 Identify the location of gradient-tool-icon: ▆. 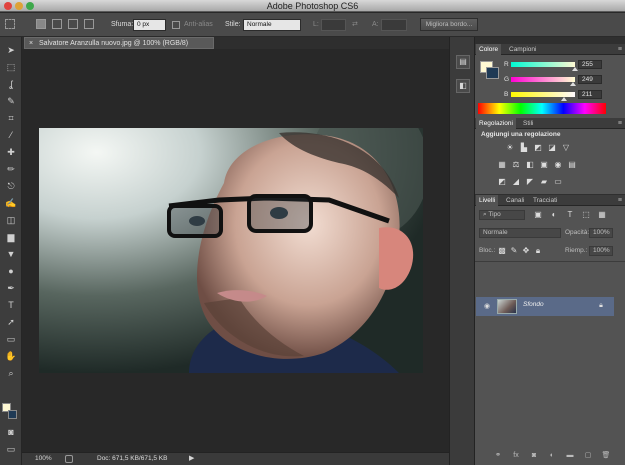
(11, 237).